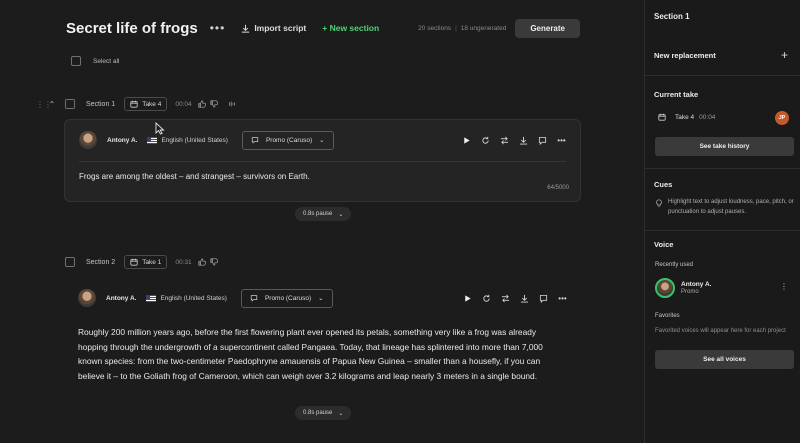  I want to click on section-2-row: Section 2 Take 1 00:31, so click(127, 262).